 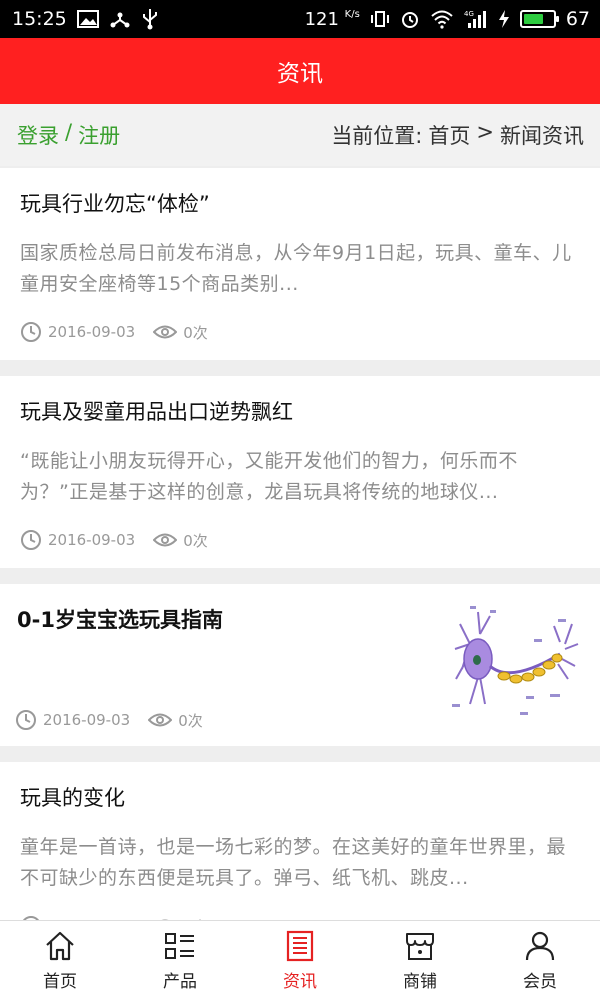 I want to click on register-link: 注册, so click(x=99, y=135).